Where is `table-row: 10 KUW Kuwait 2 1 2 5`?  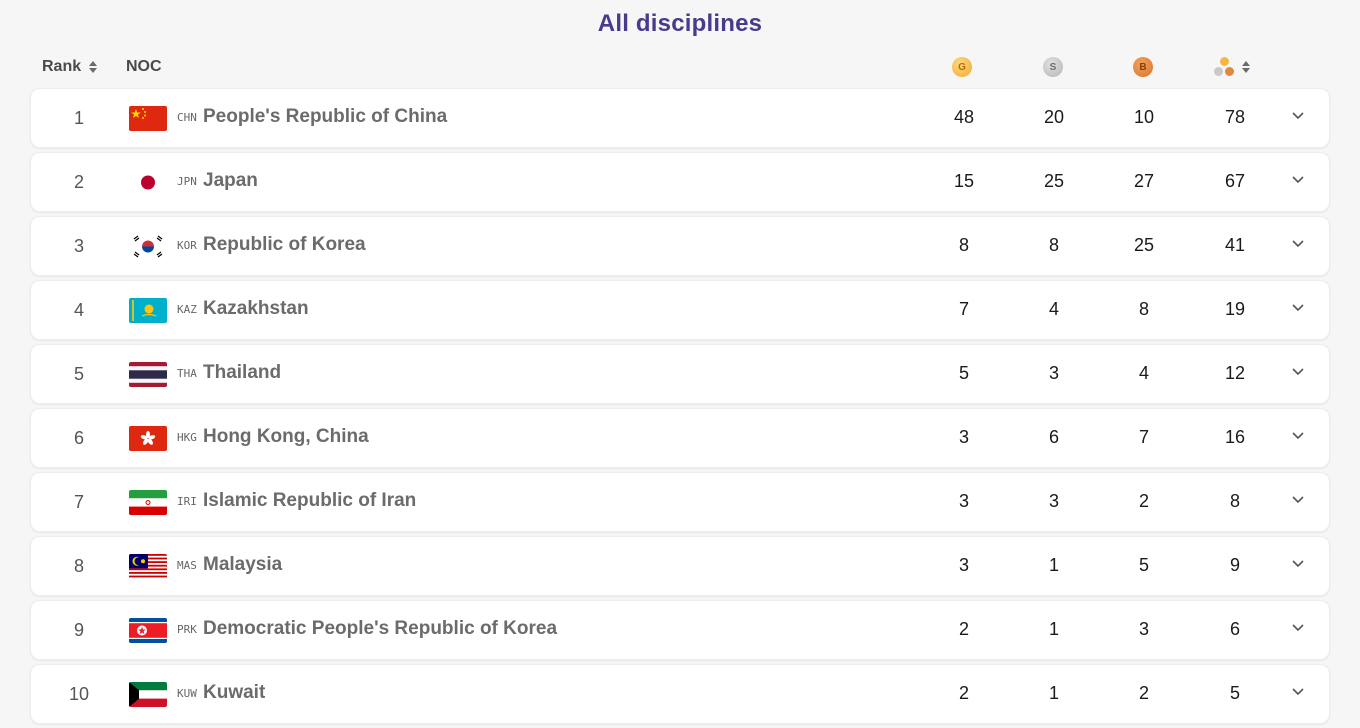
table-row: 10 KUW Kuwait 2 1 2 5 is located at coordinates (680, 694).